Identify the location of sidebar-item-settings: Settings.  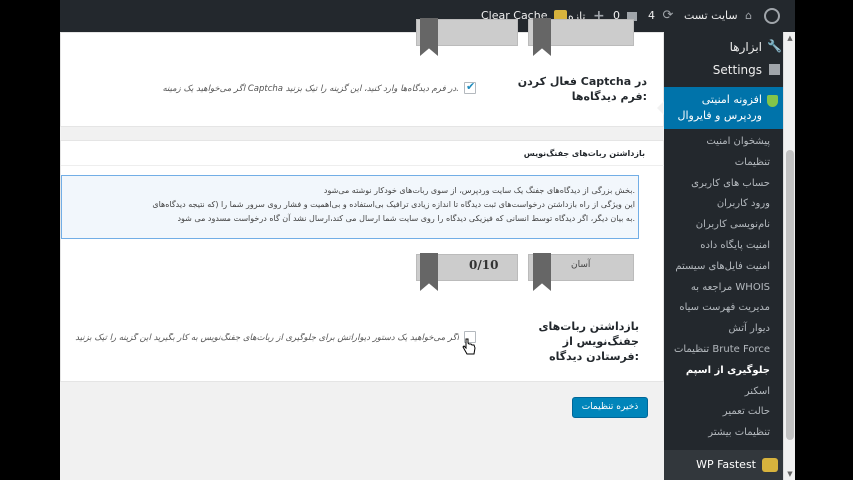
(724, 70).